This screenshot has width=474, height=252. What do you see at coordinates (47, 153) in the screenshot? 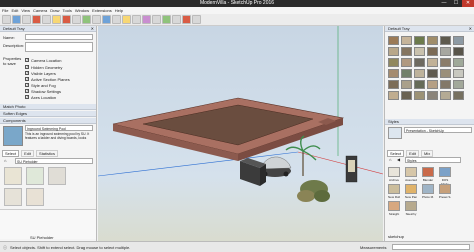
I see `tab-statistics: Statistics` at bounding box center [47, 153].